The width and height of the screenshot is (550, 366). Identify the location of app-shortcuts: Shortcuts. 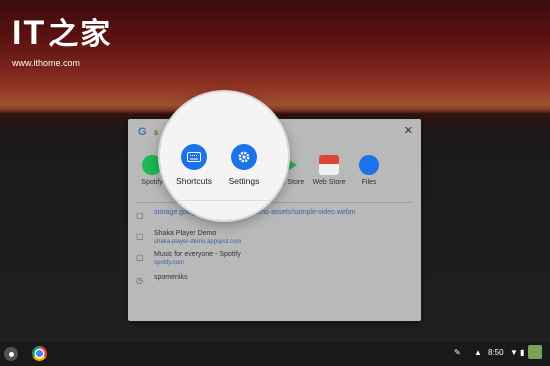
(194, 165).